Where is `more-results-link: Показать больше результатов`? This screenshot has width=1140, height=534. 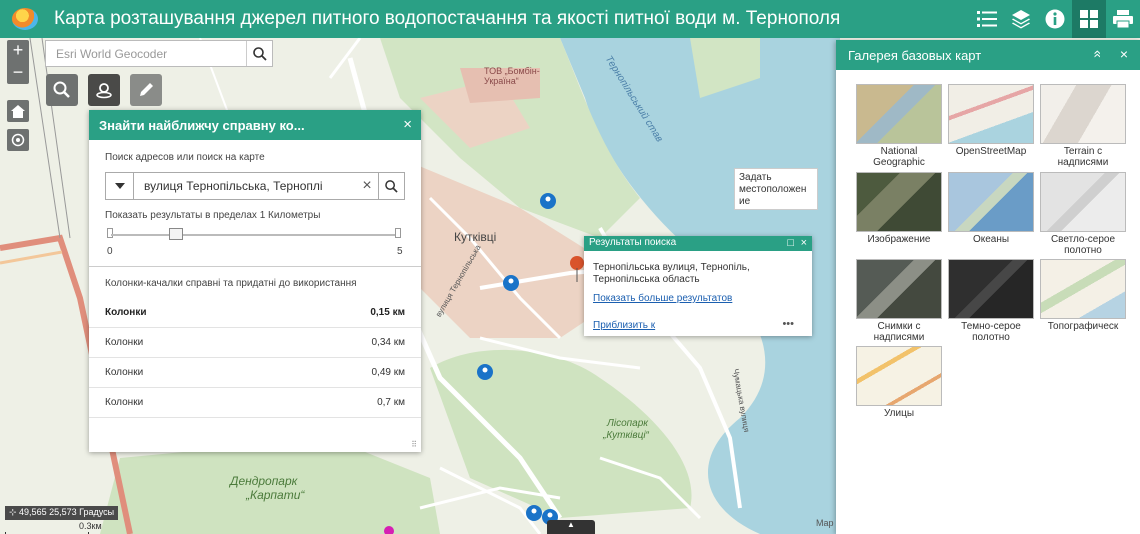 more-results-link: Показать больше результатов is located at coordinates (662, 298).